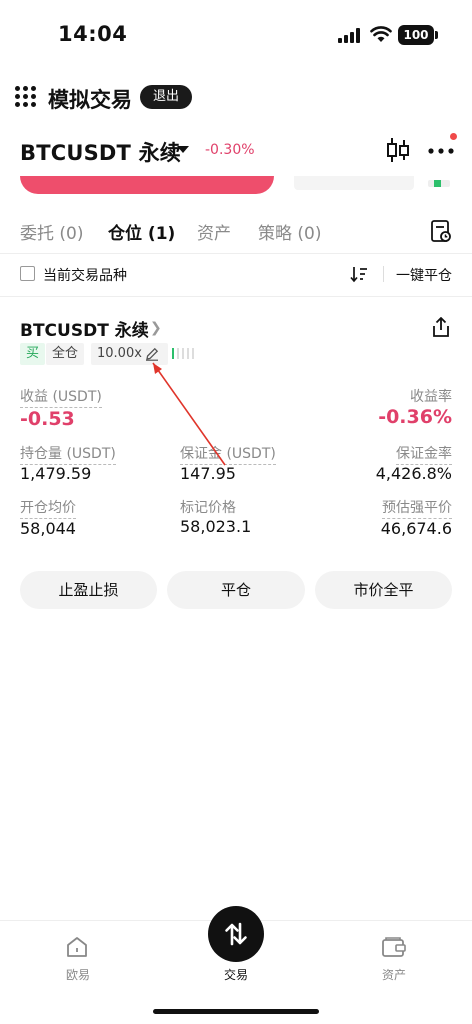  Describe the element at coordinates (415, 417) in the screenshot. I see `roe-value: -0.36%` at that location.